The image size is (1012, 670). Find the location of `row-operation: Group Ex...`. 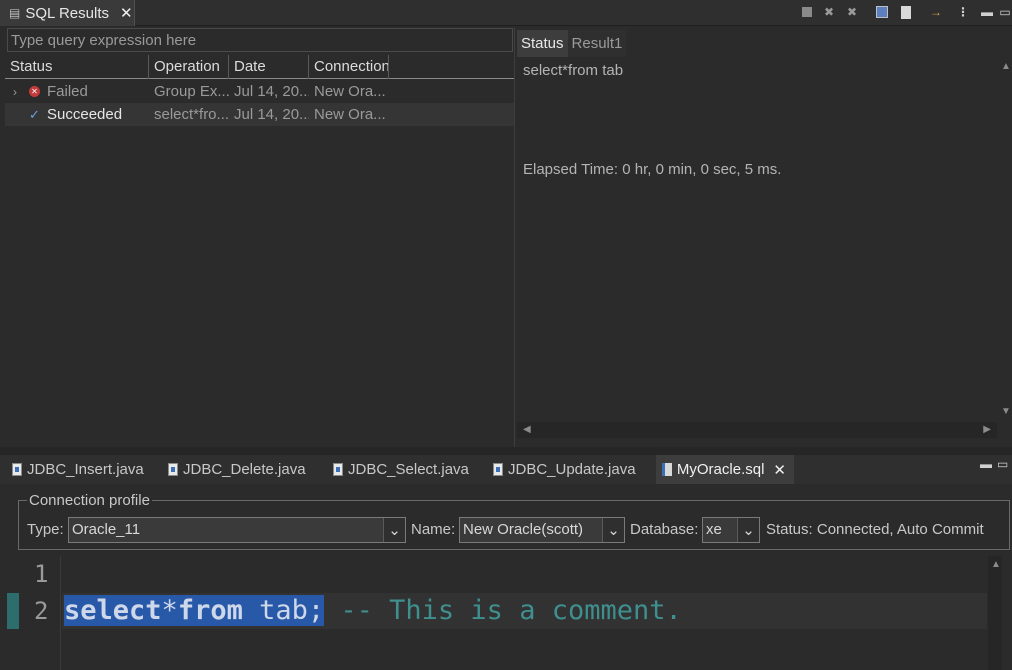

row-operation: Group Ex... is located at coordinates (191, 91).